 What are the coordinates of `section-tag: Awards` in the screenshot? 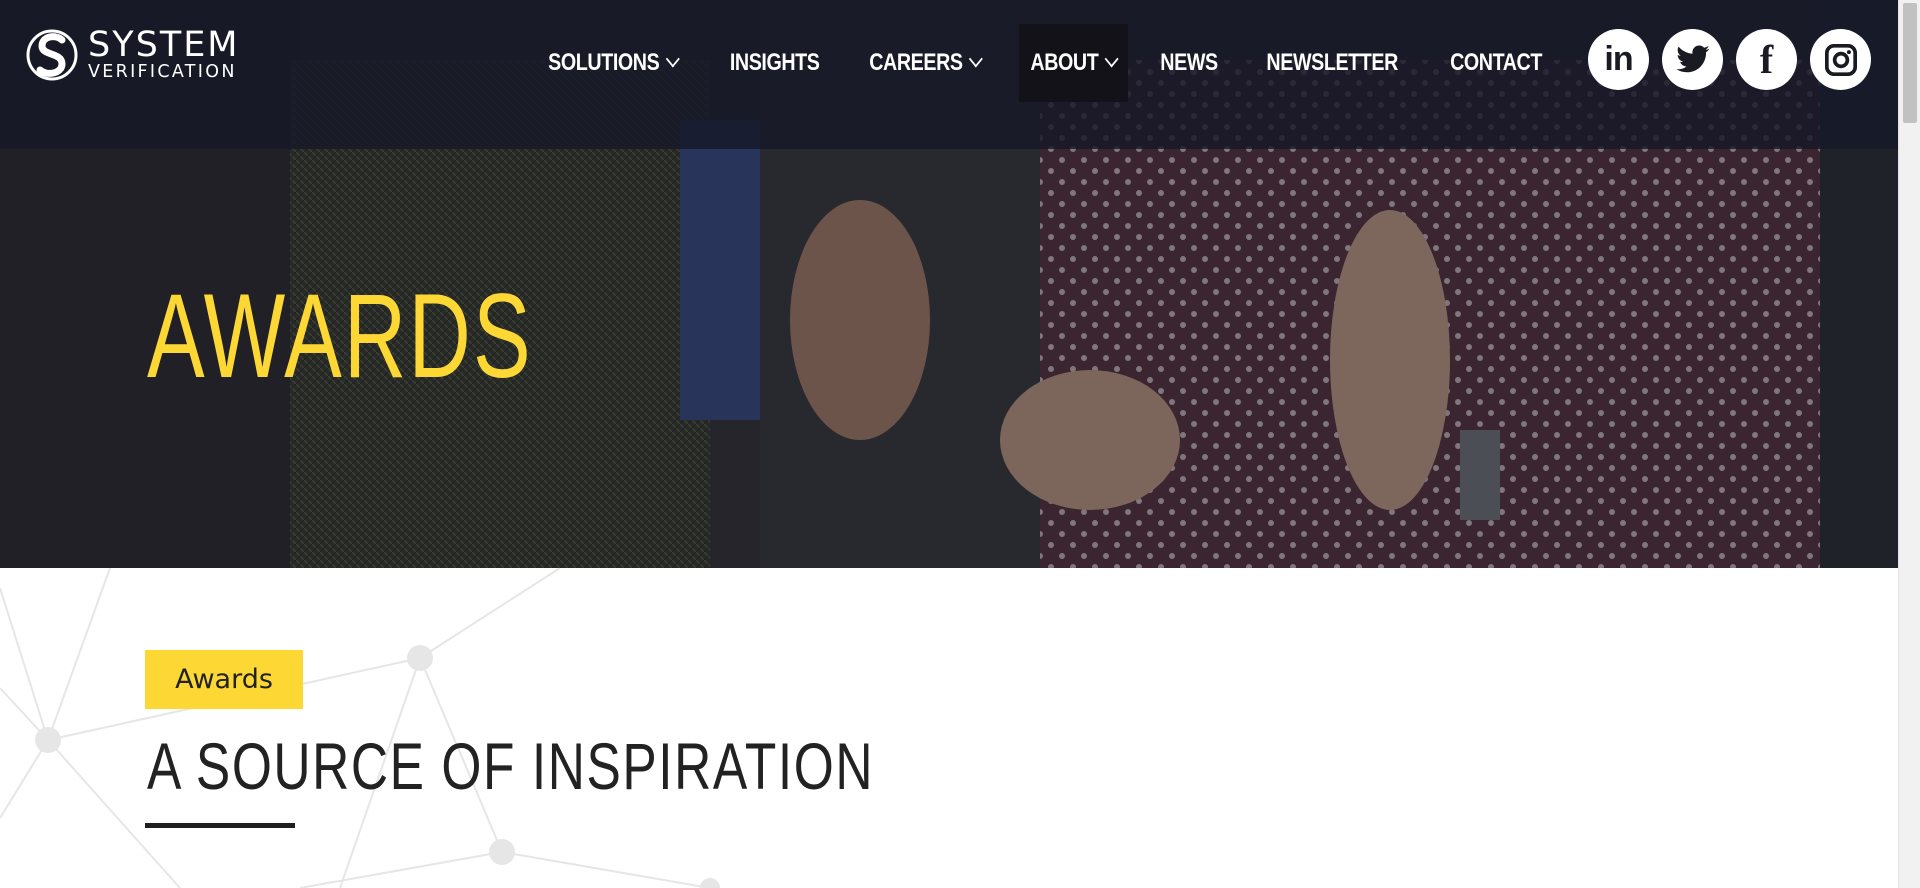 It's located at (224, 679).